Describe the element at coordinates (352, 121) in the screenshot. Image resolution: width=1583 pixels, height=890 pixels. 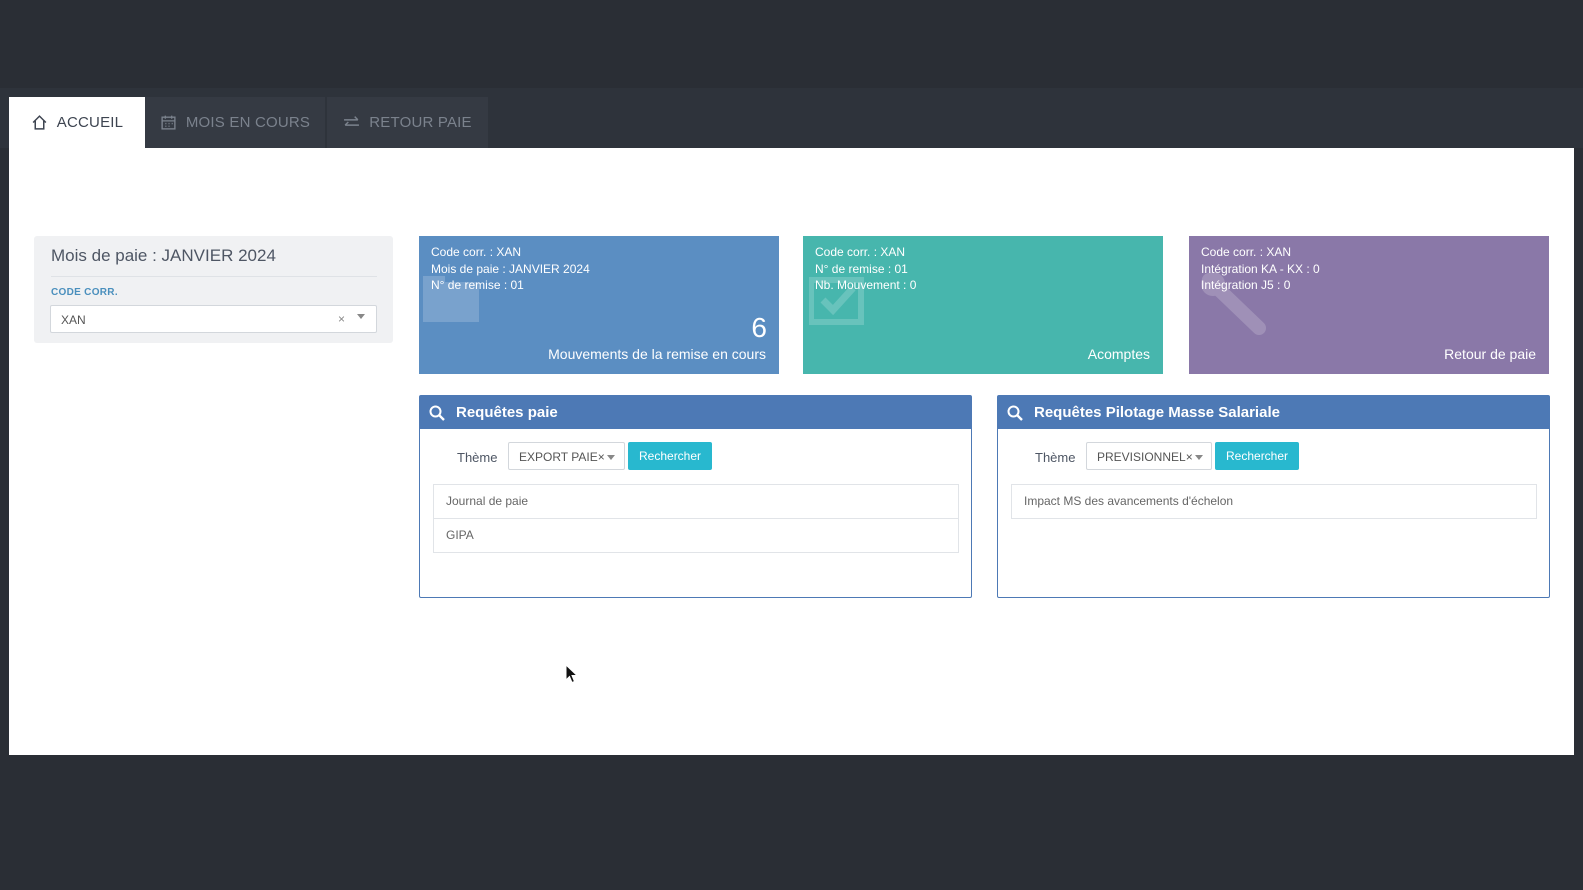
I see `exchange-icon` at that location.